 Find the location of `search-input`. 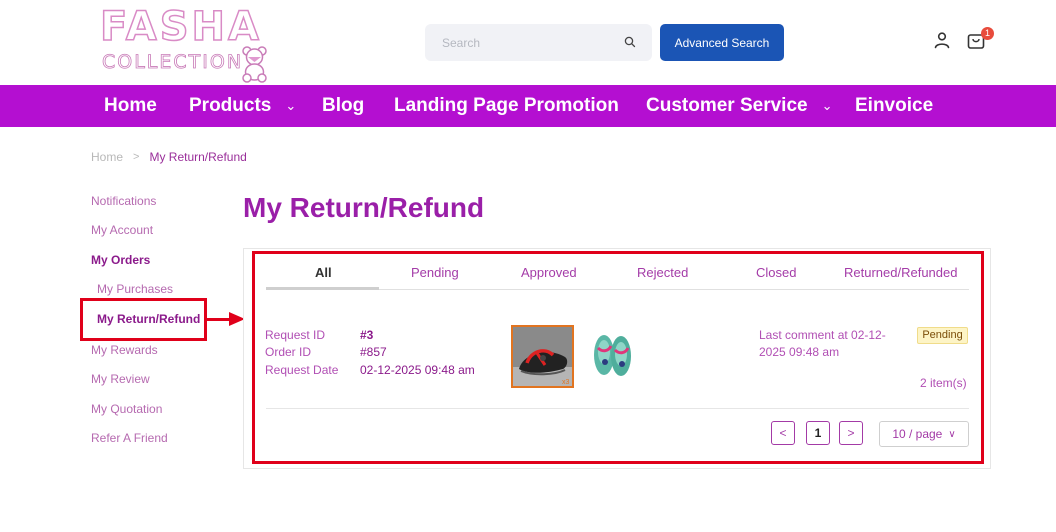

search-input is located at coordinates (520, 42).